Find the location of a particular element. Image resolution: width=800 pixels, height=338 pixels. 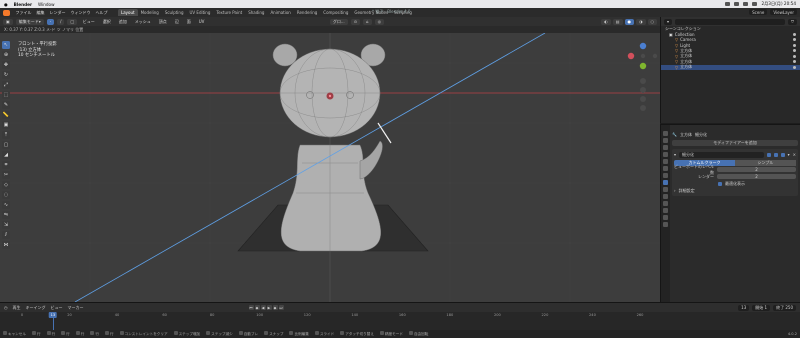

properties-tab-physics-icon is located at coordinates (665, 196).